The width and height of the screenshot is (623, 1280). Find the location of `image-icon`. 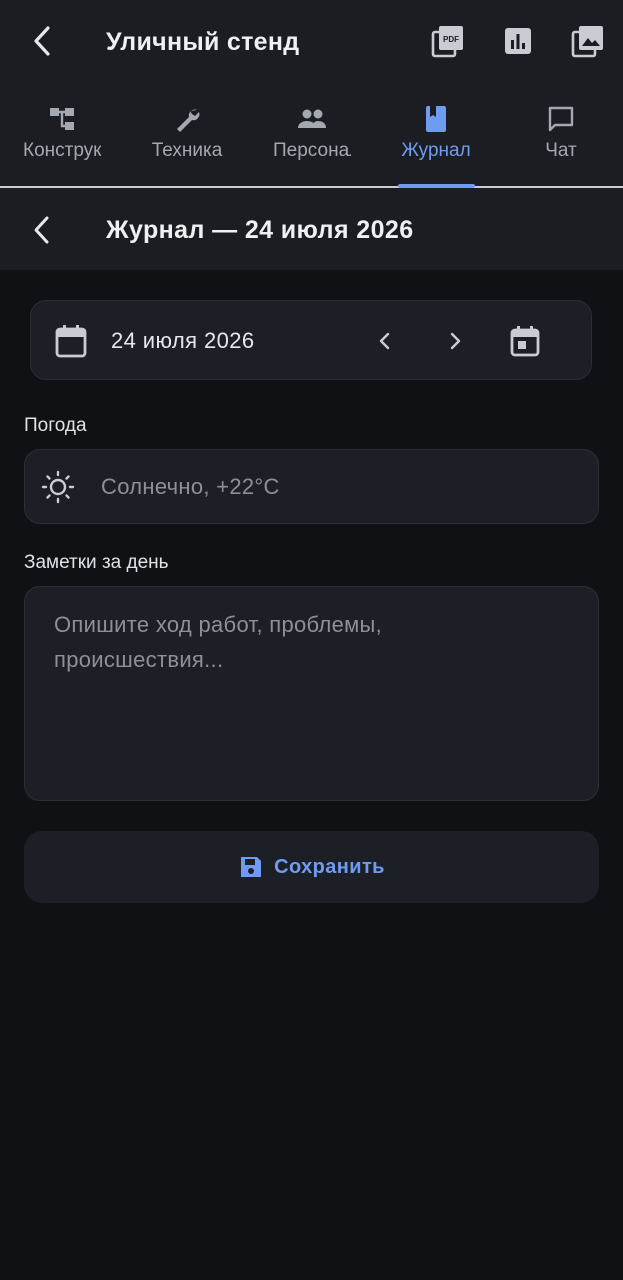

image-icon is located at coordinates (587, 42).